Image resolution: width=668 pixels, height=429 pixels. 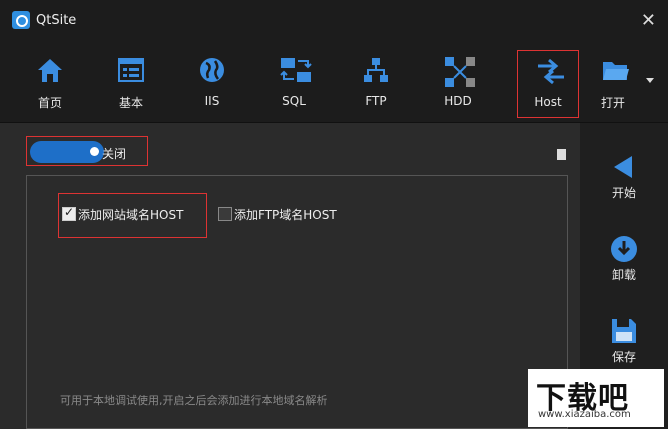 What do you see at coordinates (294, 101) in the screenshot?
I see `tool-sql-label: SQL` at bounding box center [294, 101].